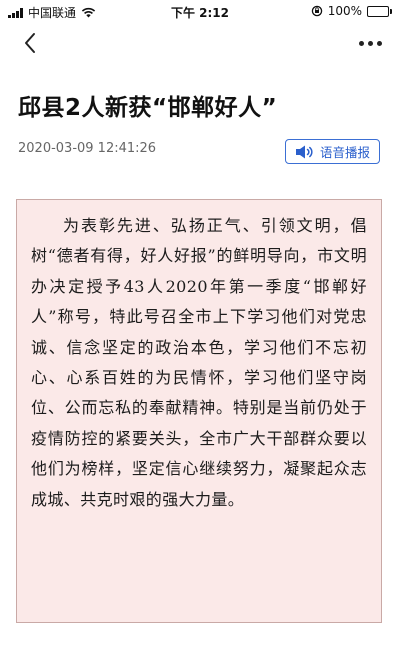 This screenshot has height=660, width=400. I want to click on more-dots-icon, so click(361, 43).